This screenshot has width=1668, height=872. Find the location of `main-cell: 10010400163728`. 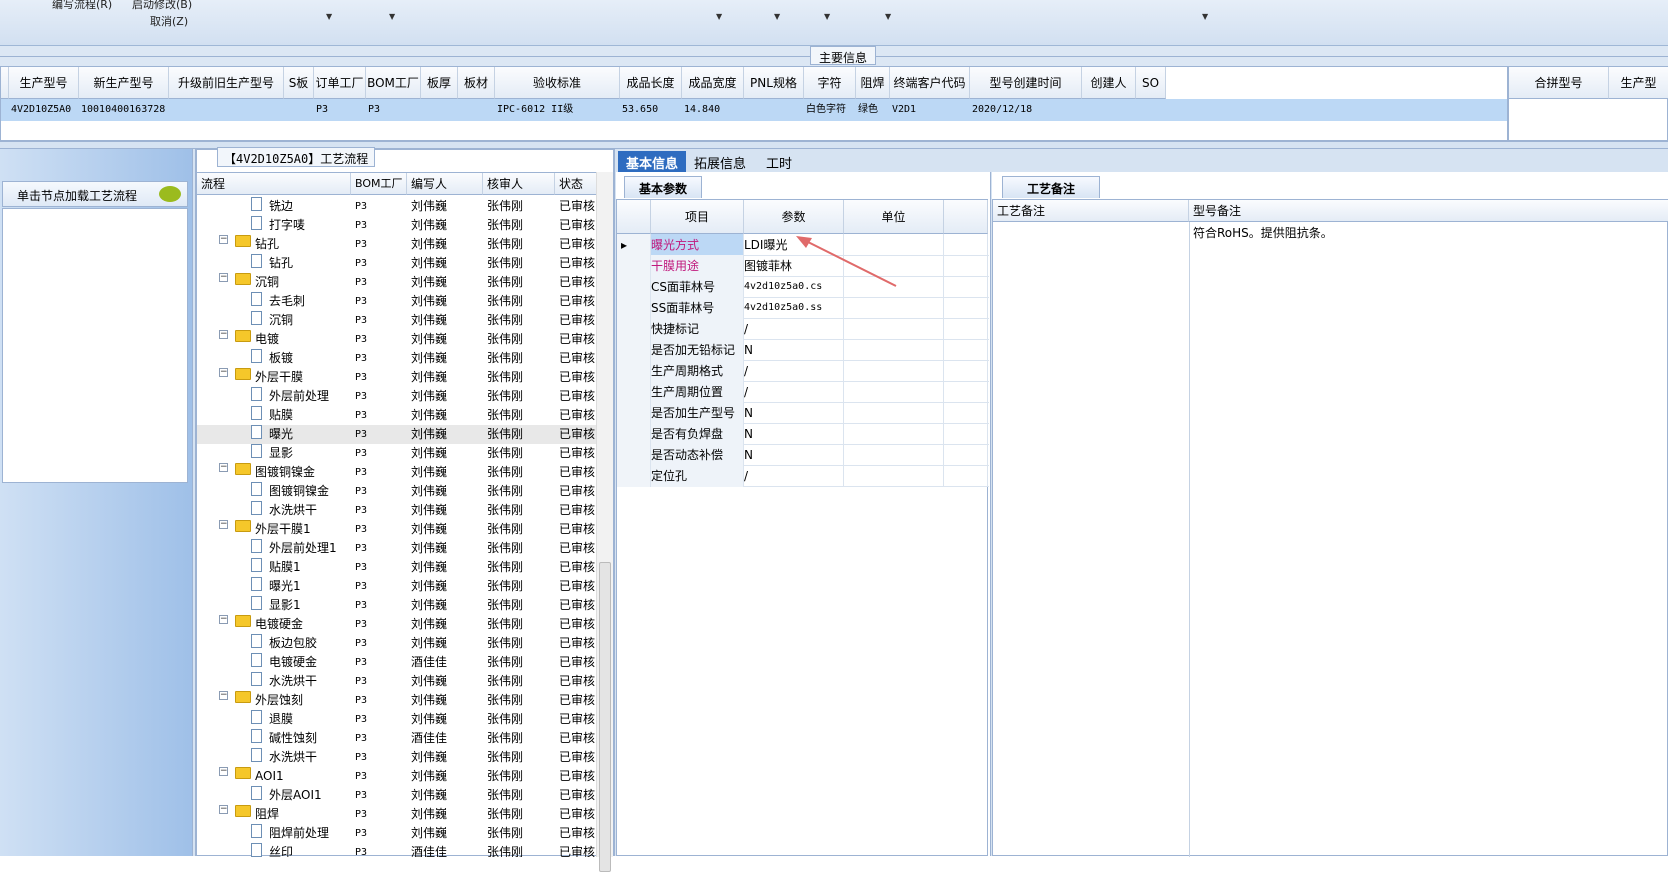

main-cell: 10010400163728 is located at coordinates (124, 110).